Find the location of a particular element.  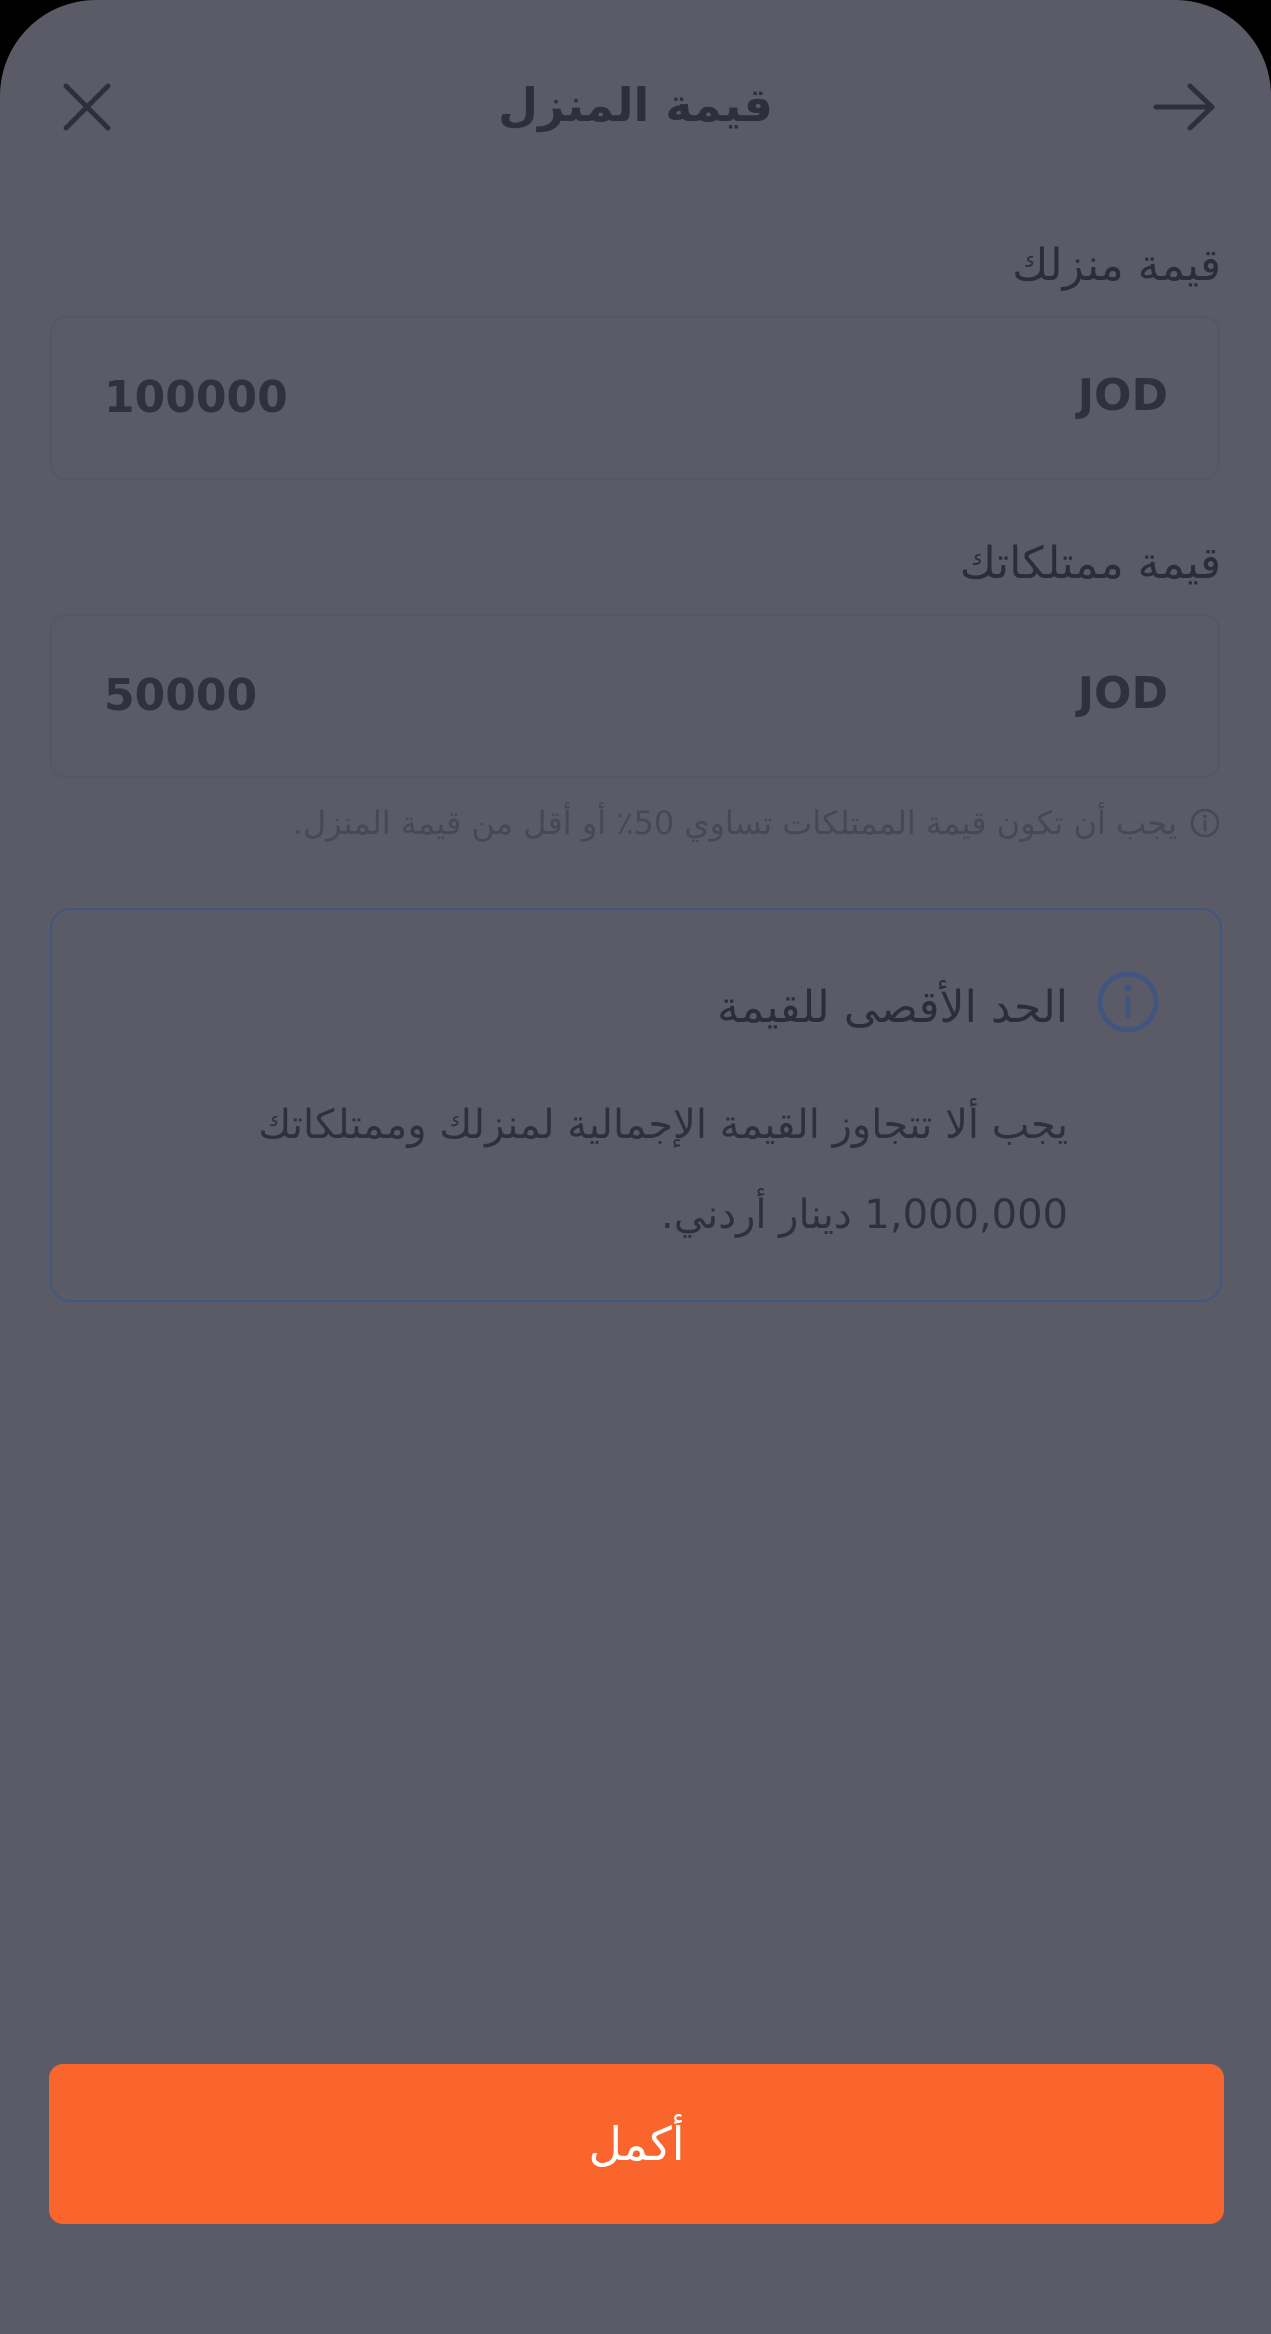

contents-value-currency: JOD is located at coordinates (1122, 693).